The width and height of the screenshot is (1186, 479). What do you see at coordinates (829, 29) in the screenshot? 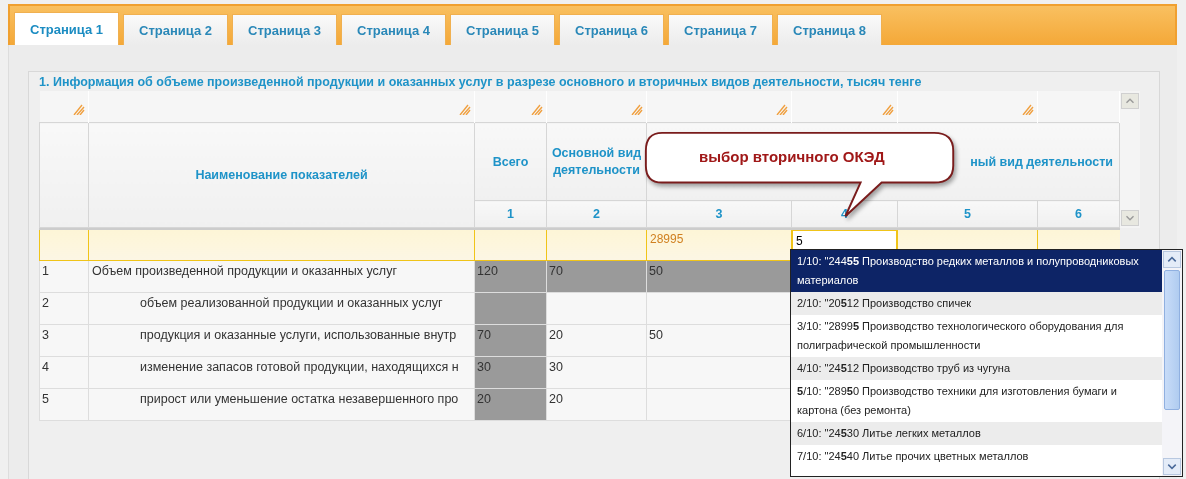
I see `page-tab: Страница 8` at bounding box center [829, 29].